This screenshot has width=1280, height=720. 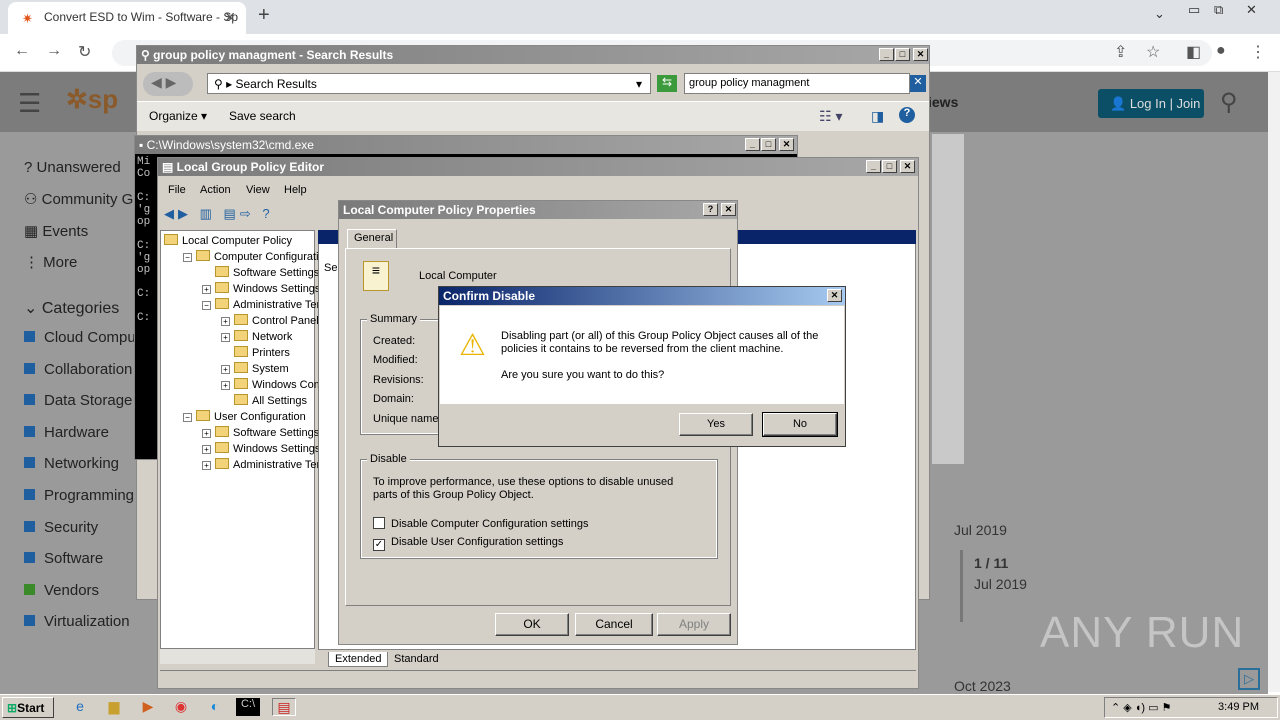 I want to click on export-icon: ⇨, so click(x=247, y=213).